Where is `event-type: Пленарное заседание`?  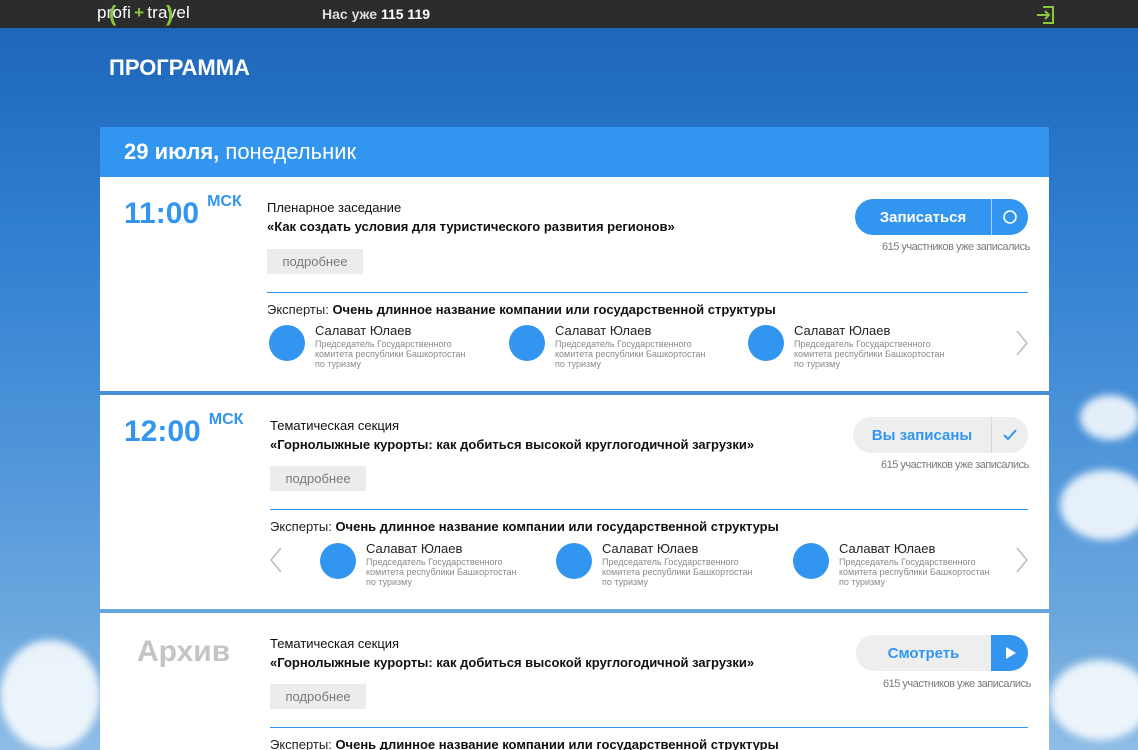
event-type: Пленарное заседание is located at coordinates (334, 207).